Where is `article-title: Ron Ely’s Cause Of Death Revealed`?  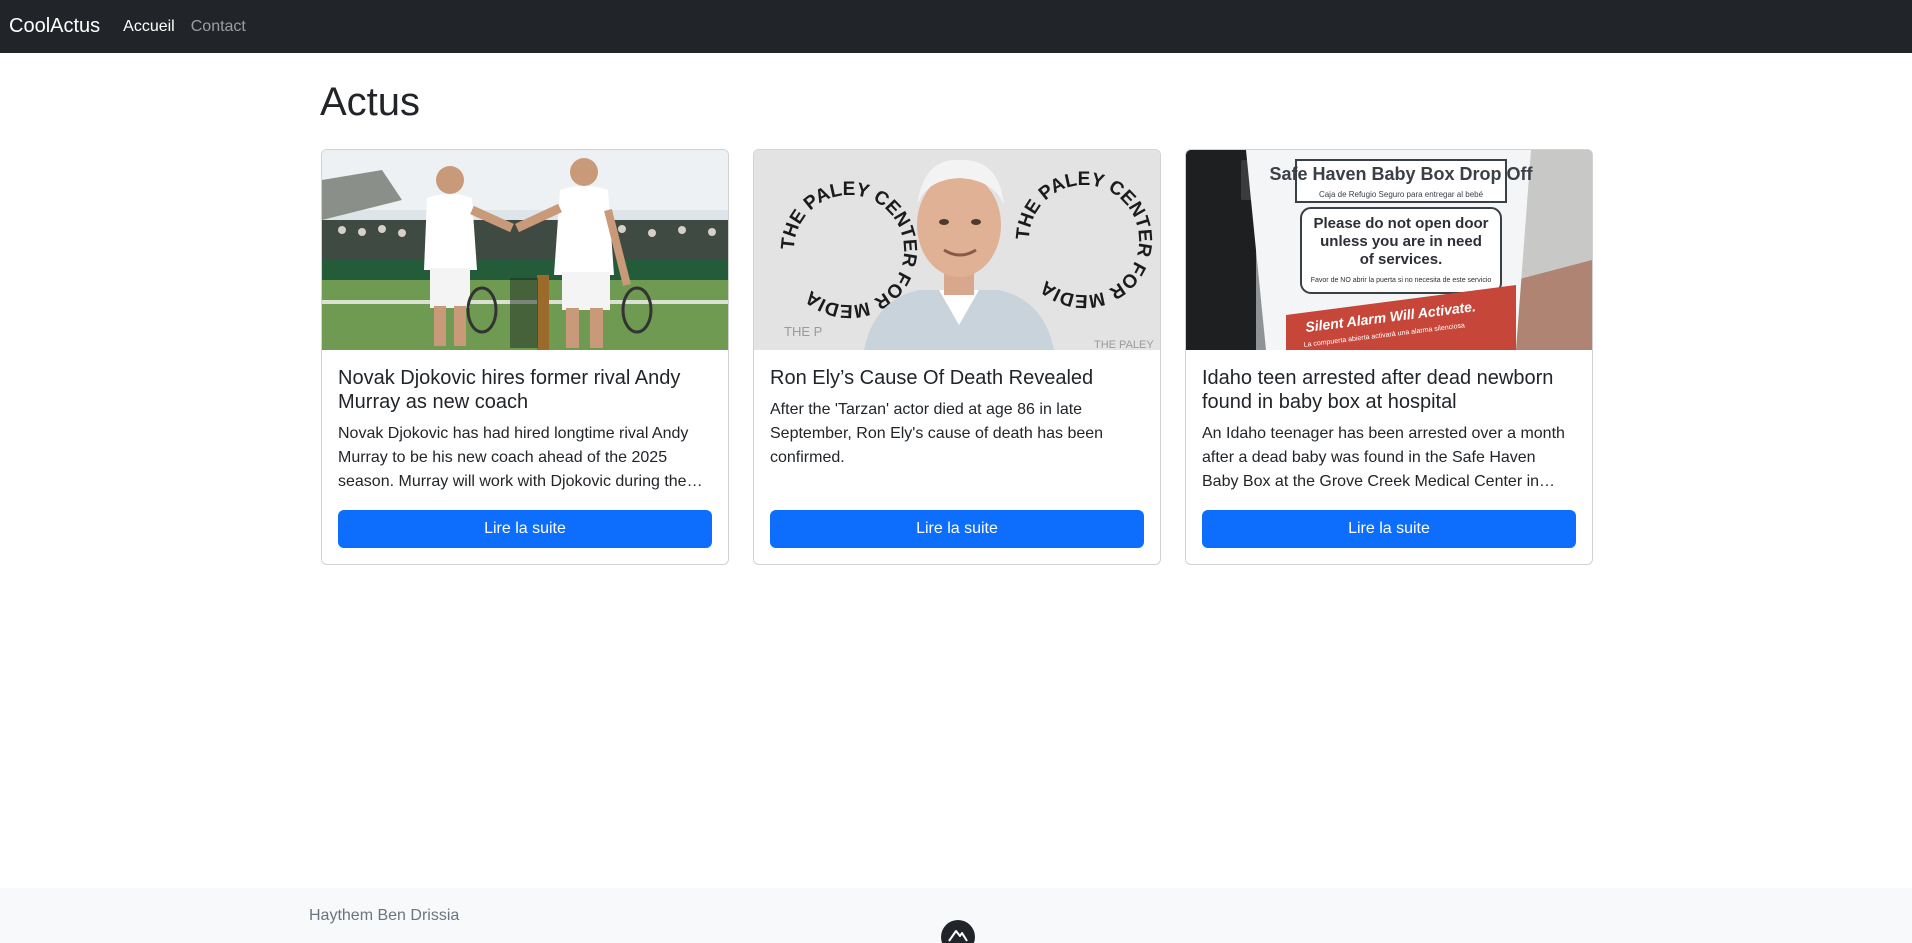
article-title: Ron Ely’s Cause Of Death Revealed is located at coordinates (932, 378).